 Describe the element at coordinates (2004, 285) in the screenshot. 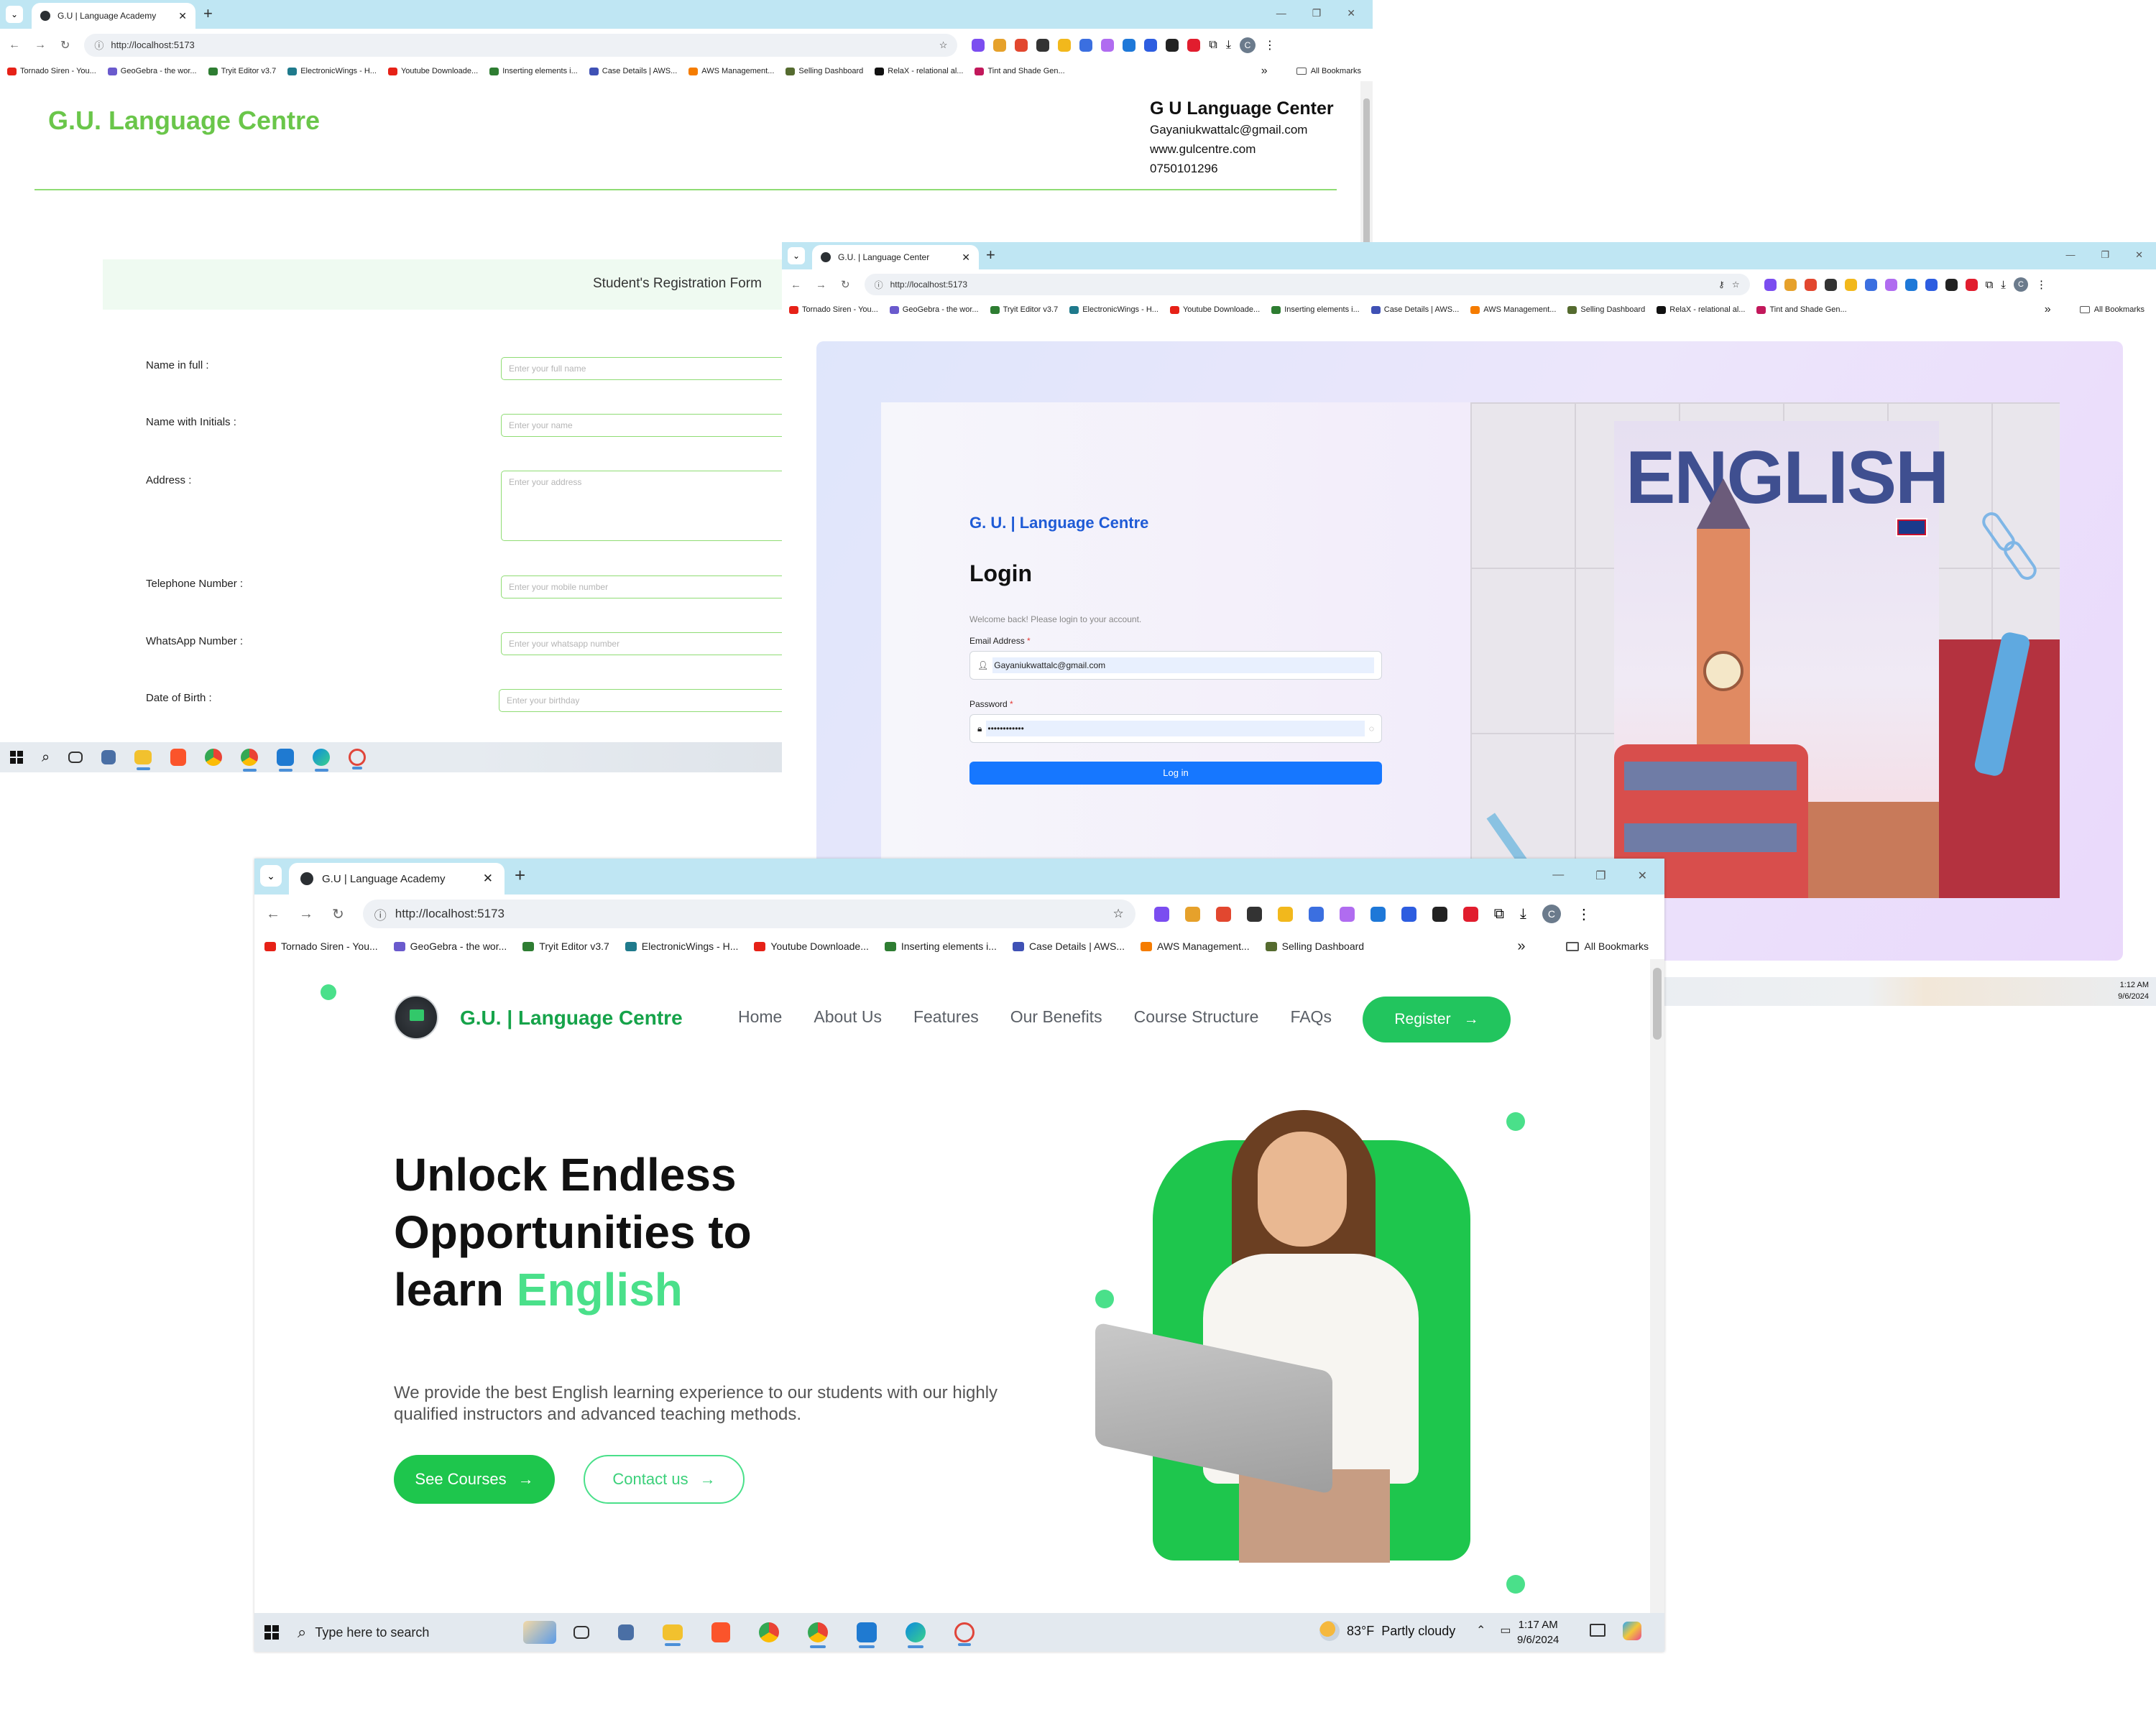

I see `download-icon: ⤓` at that location.